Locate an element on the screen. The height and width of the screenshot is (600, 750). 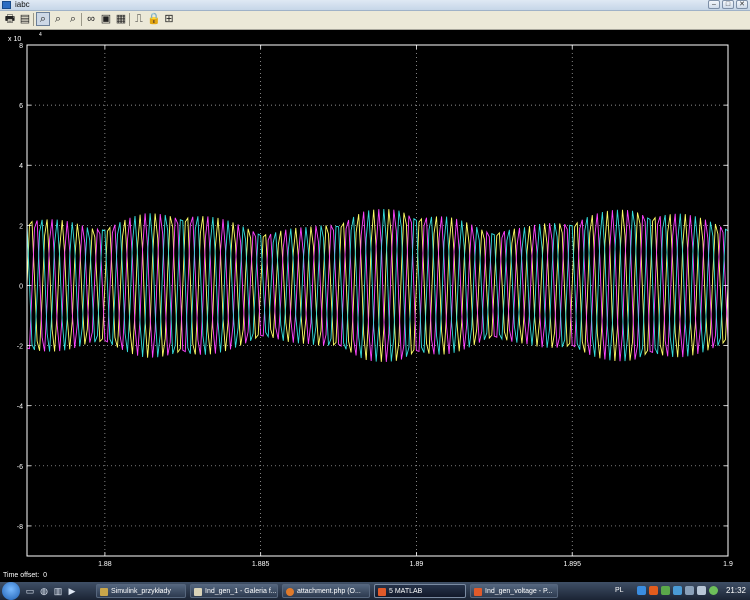
language-indicator: PL is located at coordinates (619, 591).